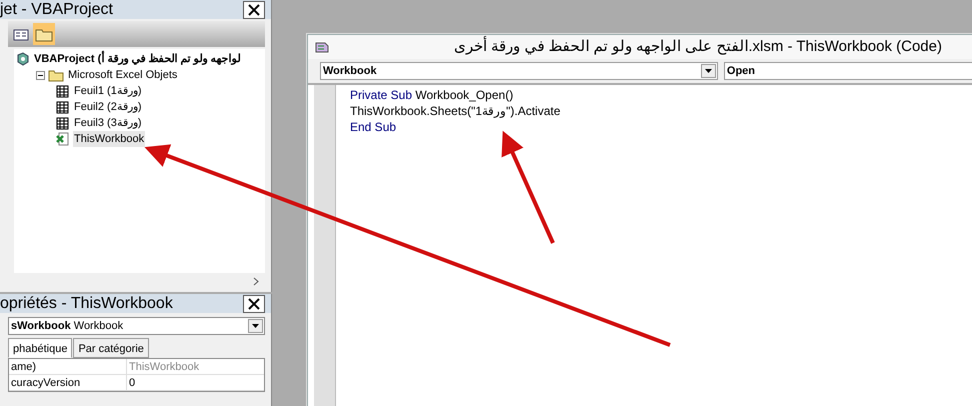 This screenshot has width=972, height=406. I want to click on folder-icon, so click(56, 75).